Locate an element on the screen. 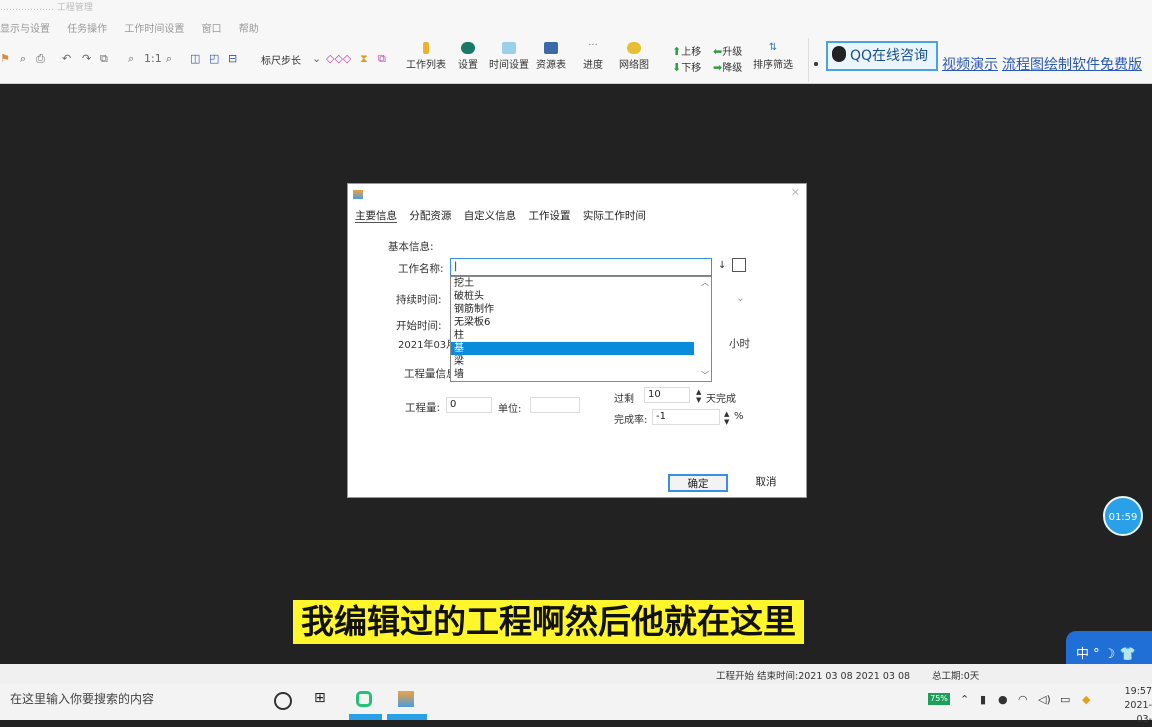 This screenshot has width=1152, height=727. chevron-down-icon: ﹀ is located at coordinates (705, 375).